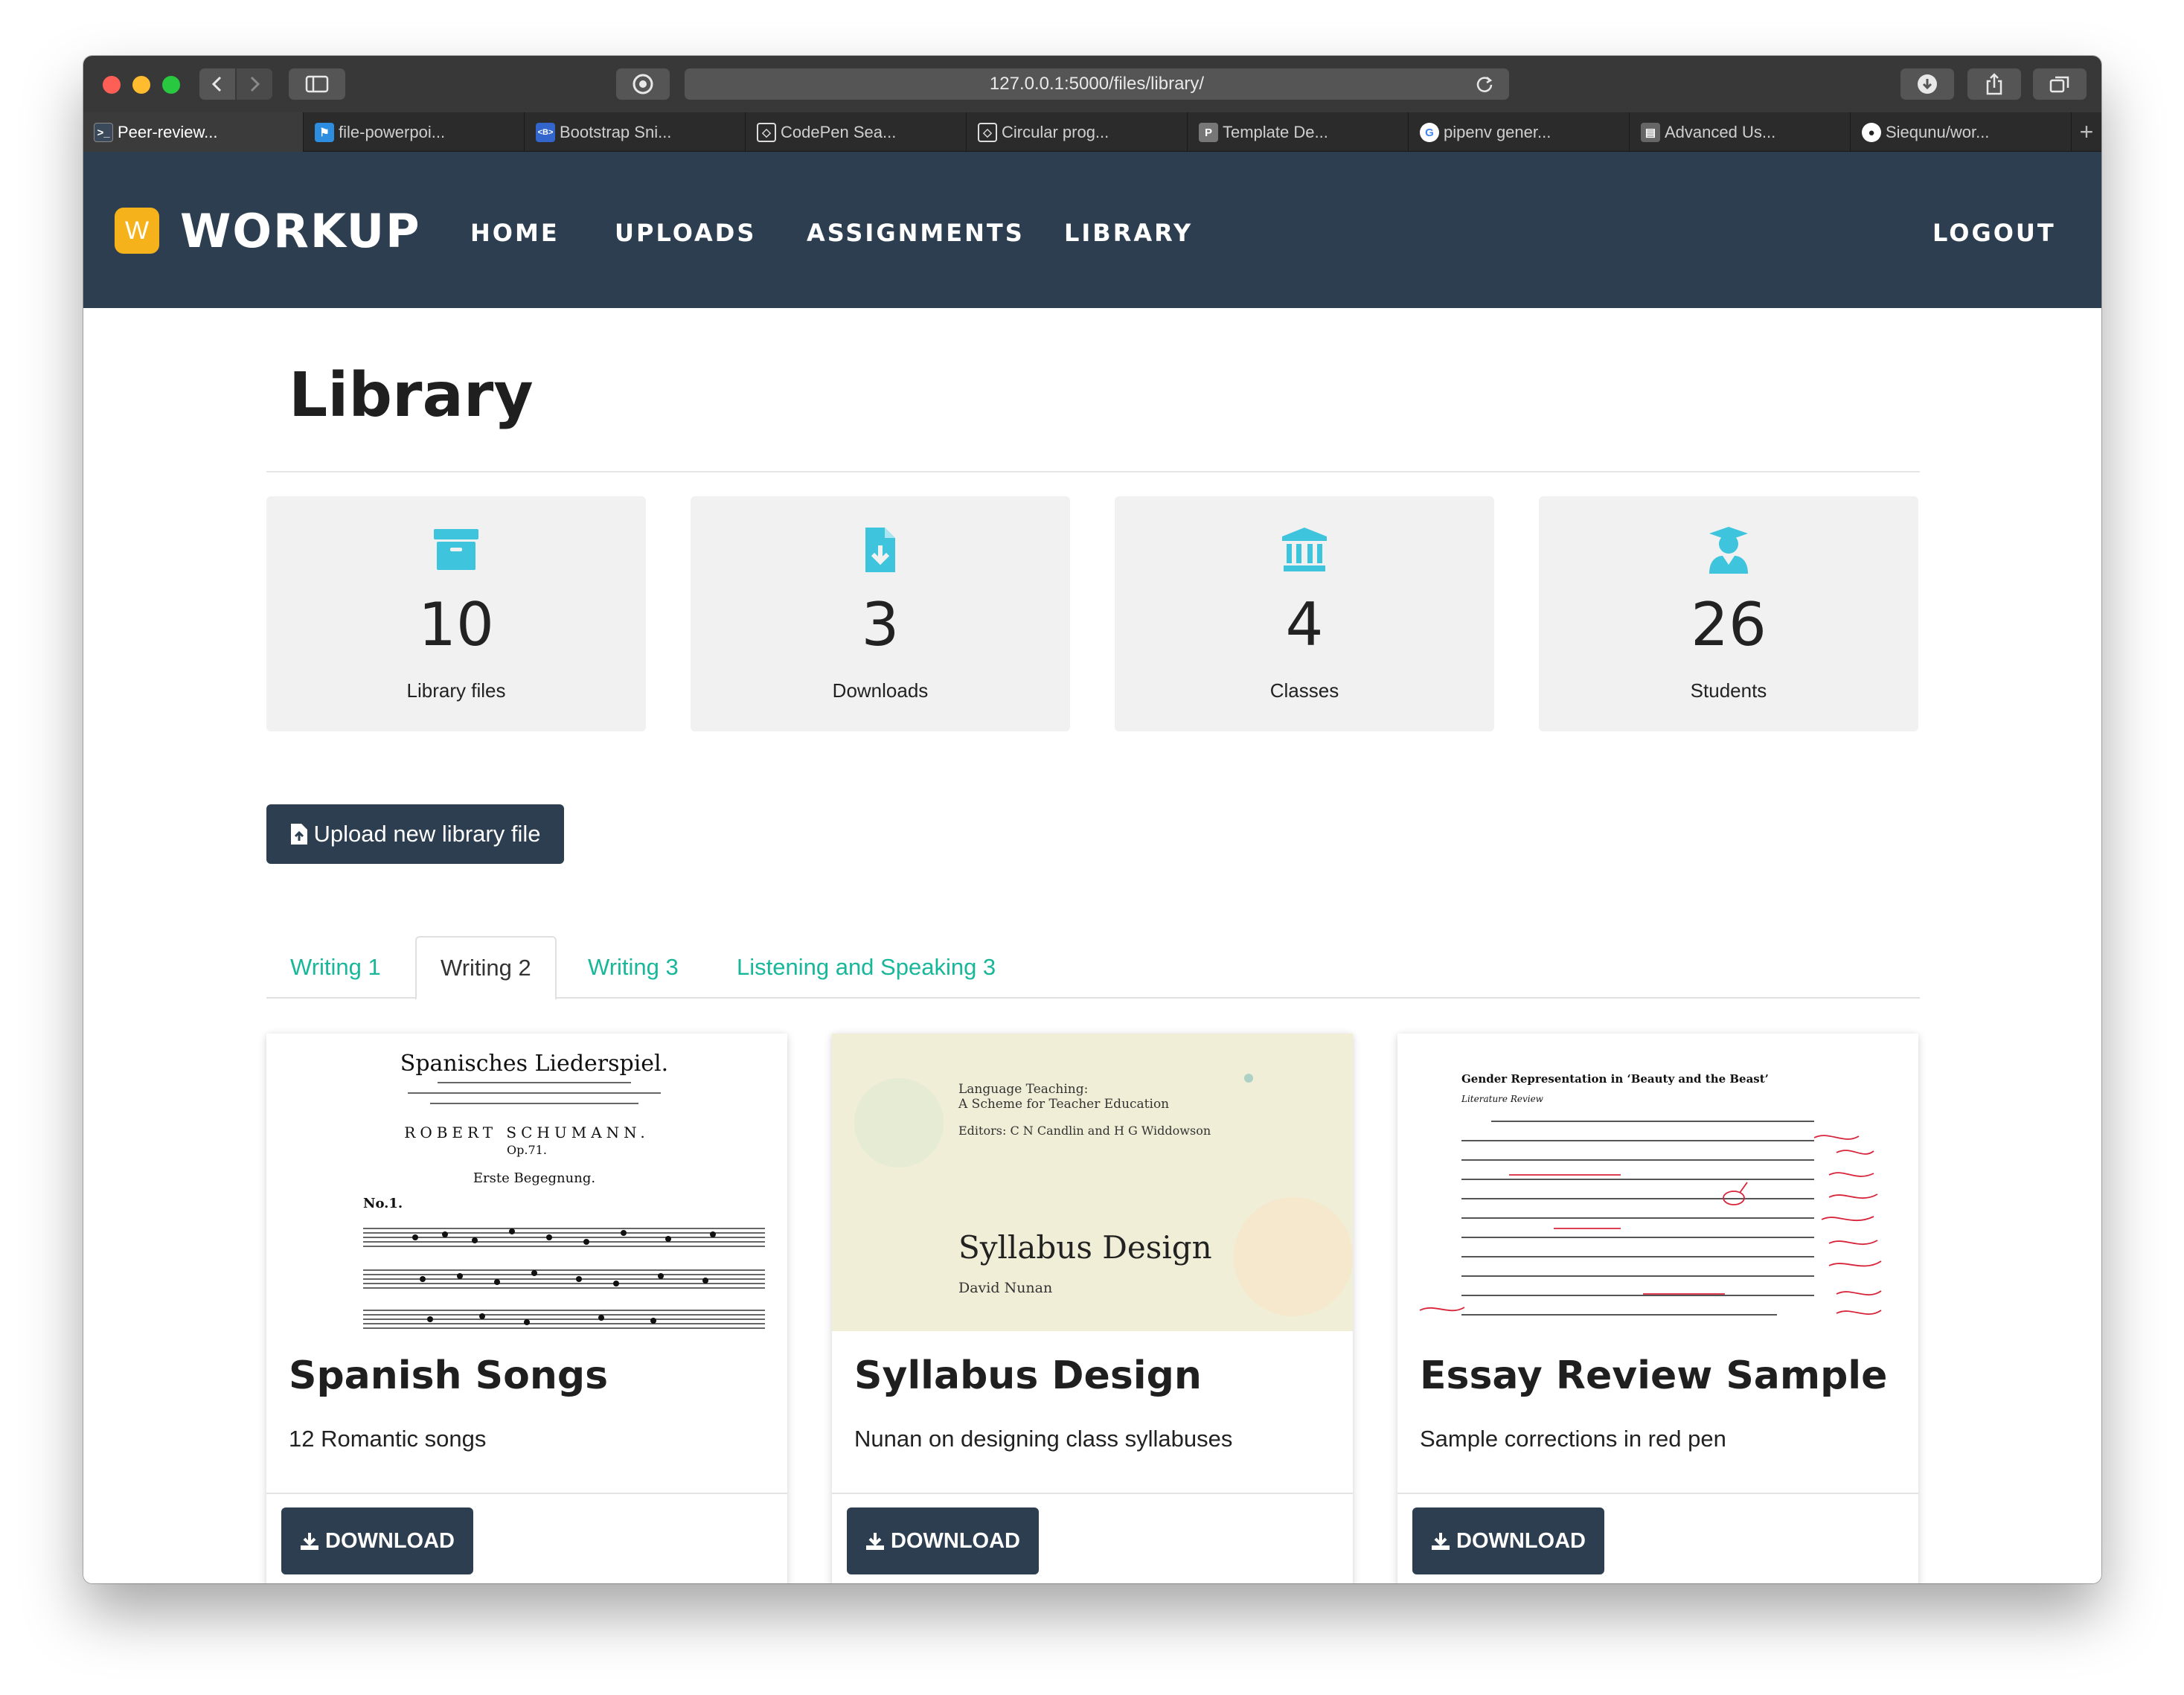 Image resolution: width=2184 pixels, height=1695 pixels. What do you see at coordinates (415, 834) in the screenshot?
I see `upload-library-file-button: Upload new library file` at bounding box center [415, 834].